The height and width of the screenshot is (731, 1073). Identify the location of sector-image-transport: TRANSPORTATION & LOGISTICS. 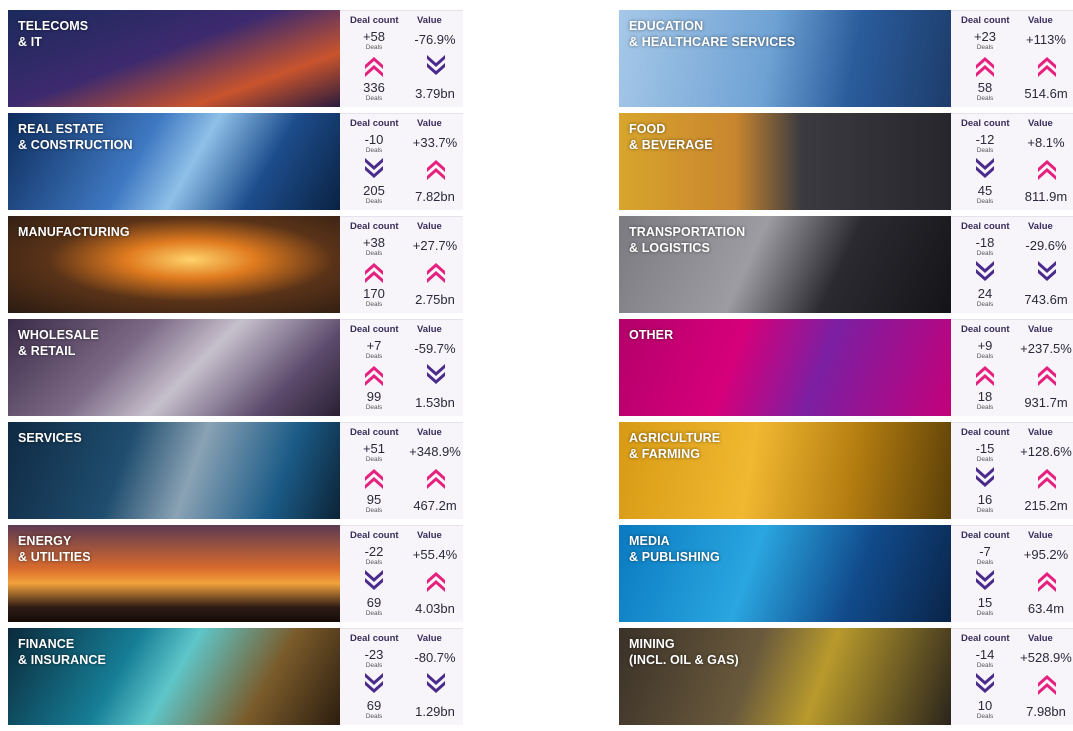
(785, 264).